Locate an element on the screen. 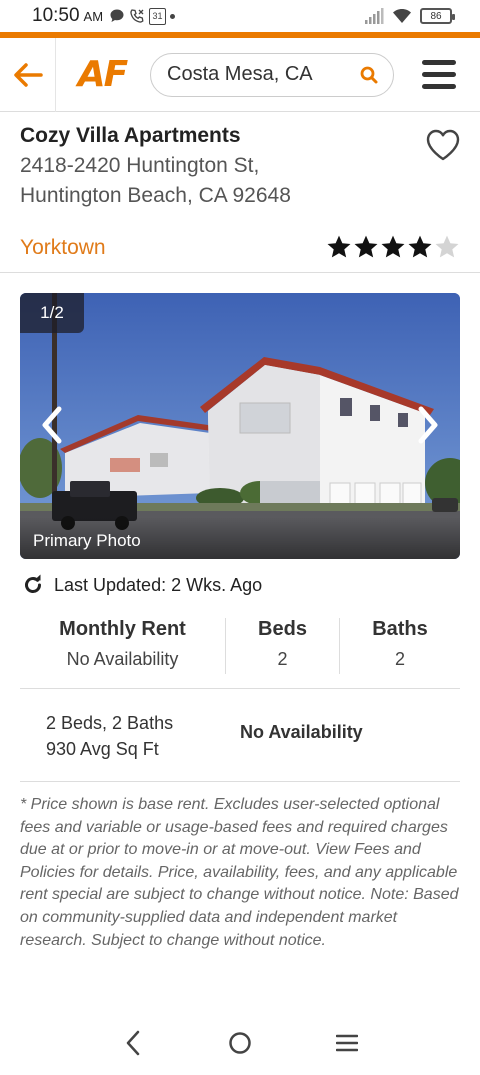 The width and height of the screenshot is (480, 1075). photo-counter: 1/2 is located at coordinates (52, 313).